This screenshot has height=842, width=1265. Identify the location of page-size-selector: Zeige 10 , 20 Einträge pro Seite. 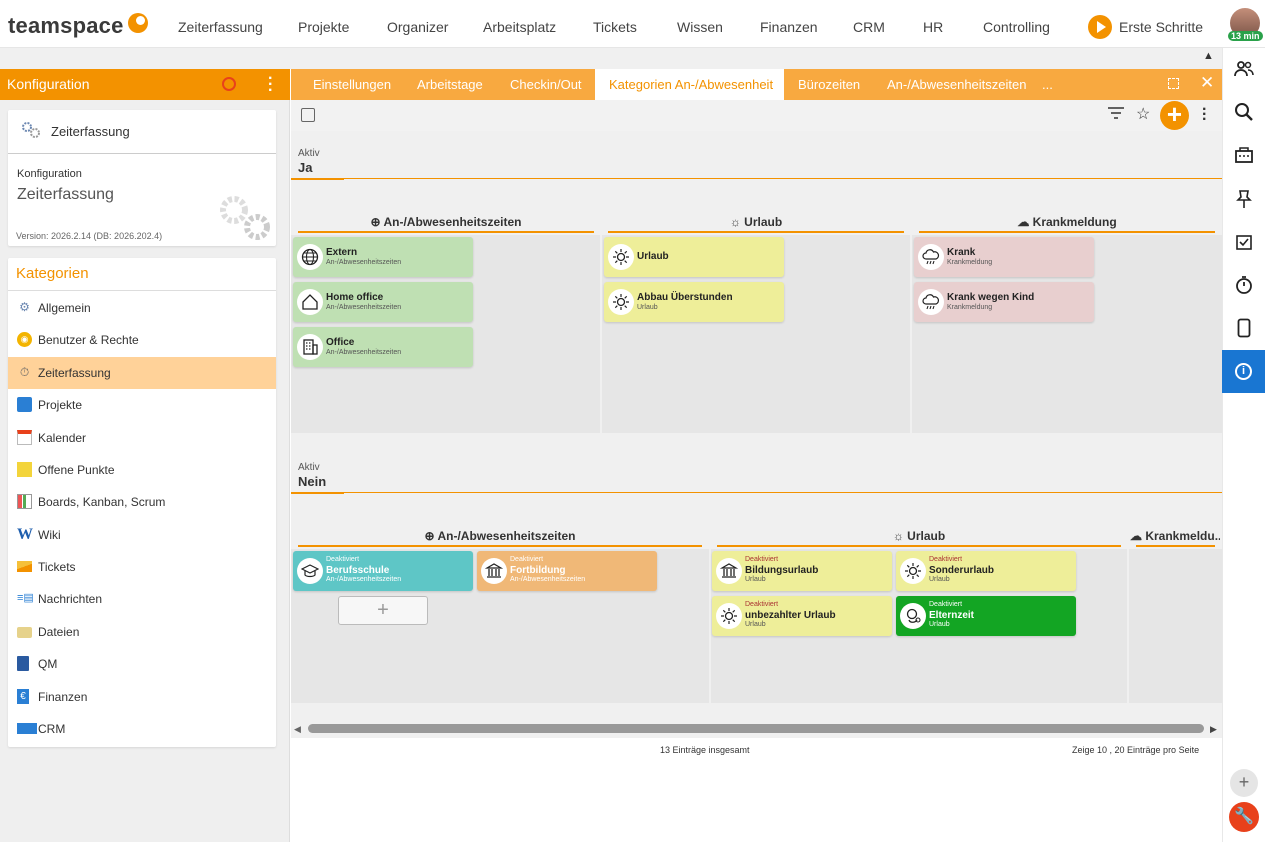
(1135, 750).